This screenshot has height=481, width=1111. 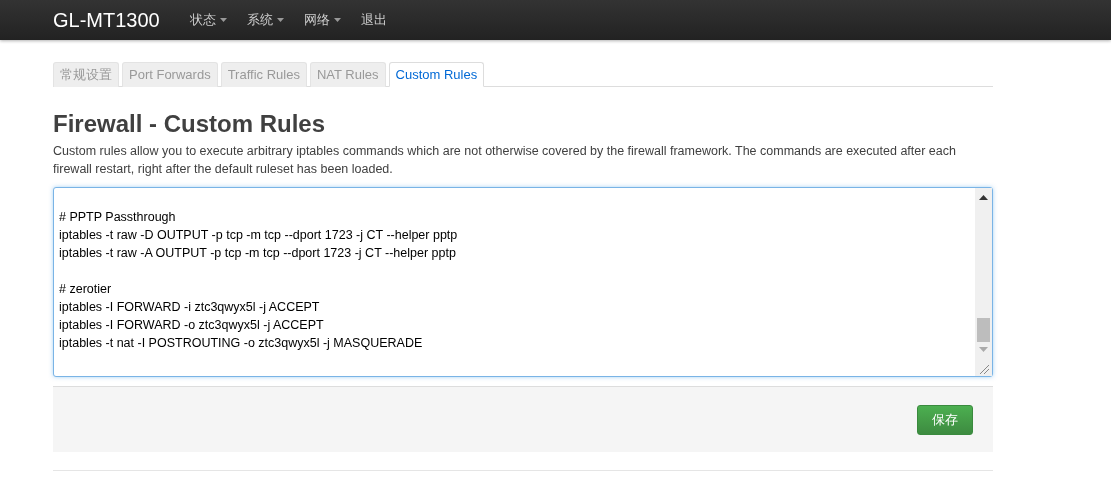 I want to click on resize-grip-icon, so click(x=984, y=369).